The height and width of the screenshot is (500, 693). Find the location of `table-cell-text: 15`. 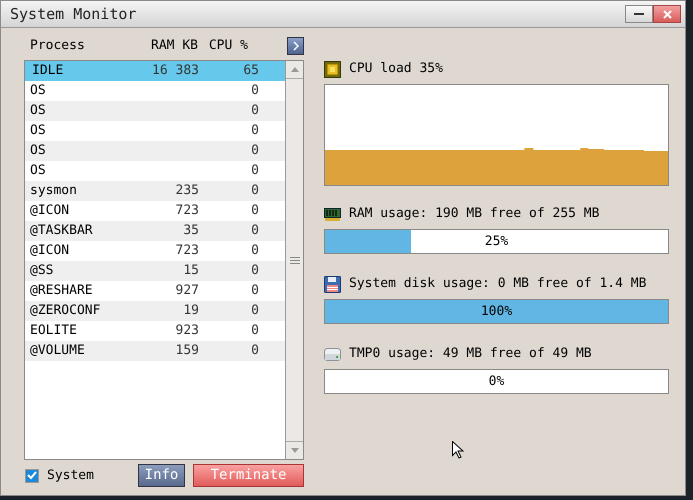

table-cell-text: 15 is located at coordinates (190, 271).